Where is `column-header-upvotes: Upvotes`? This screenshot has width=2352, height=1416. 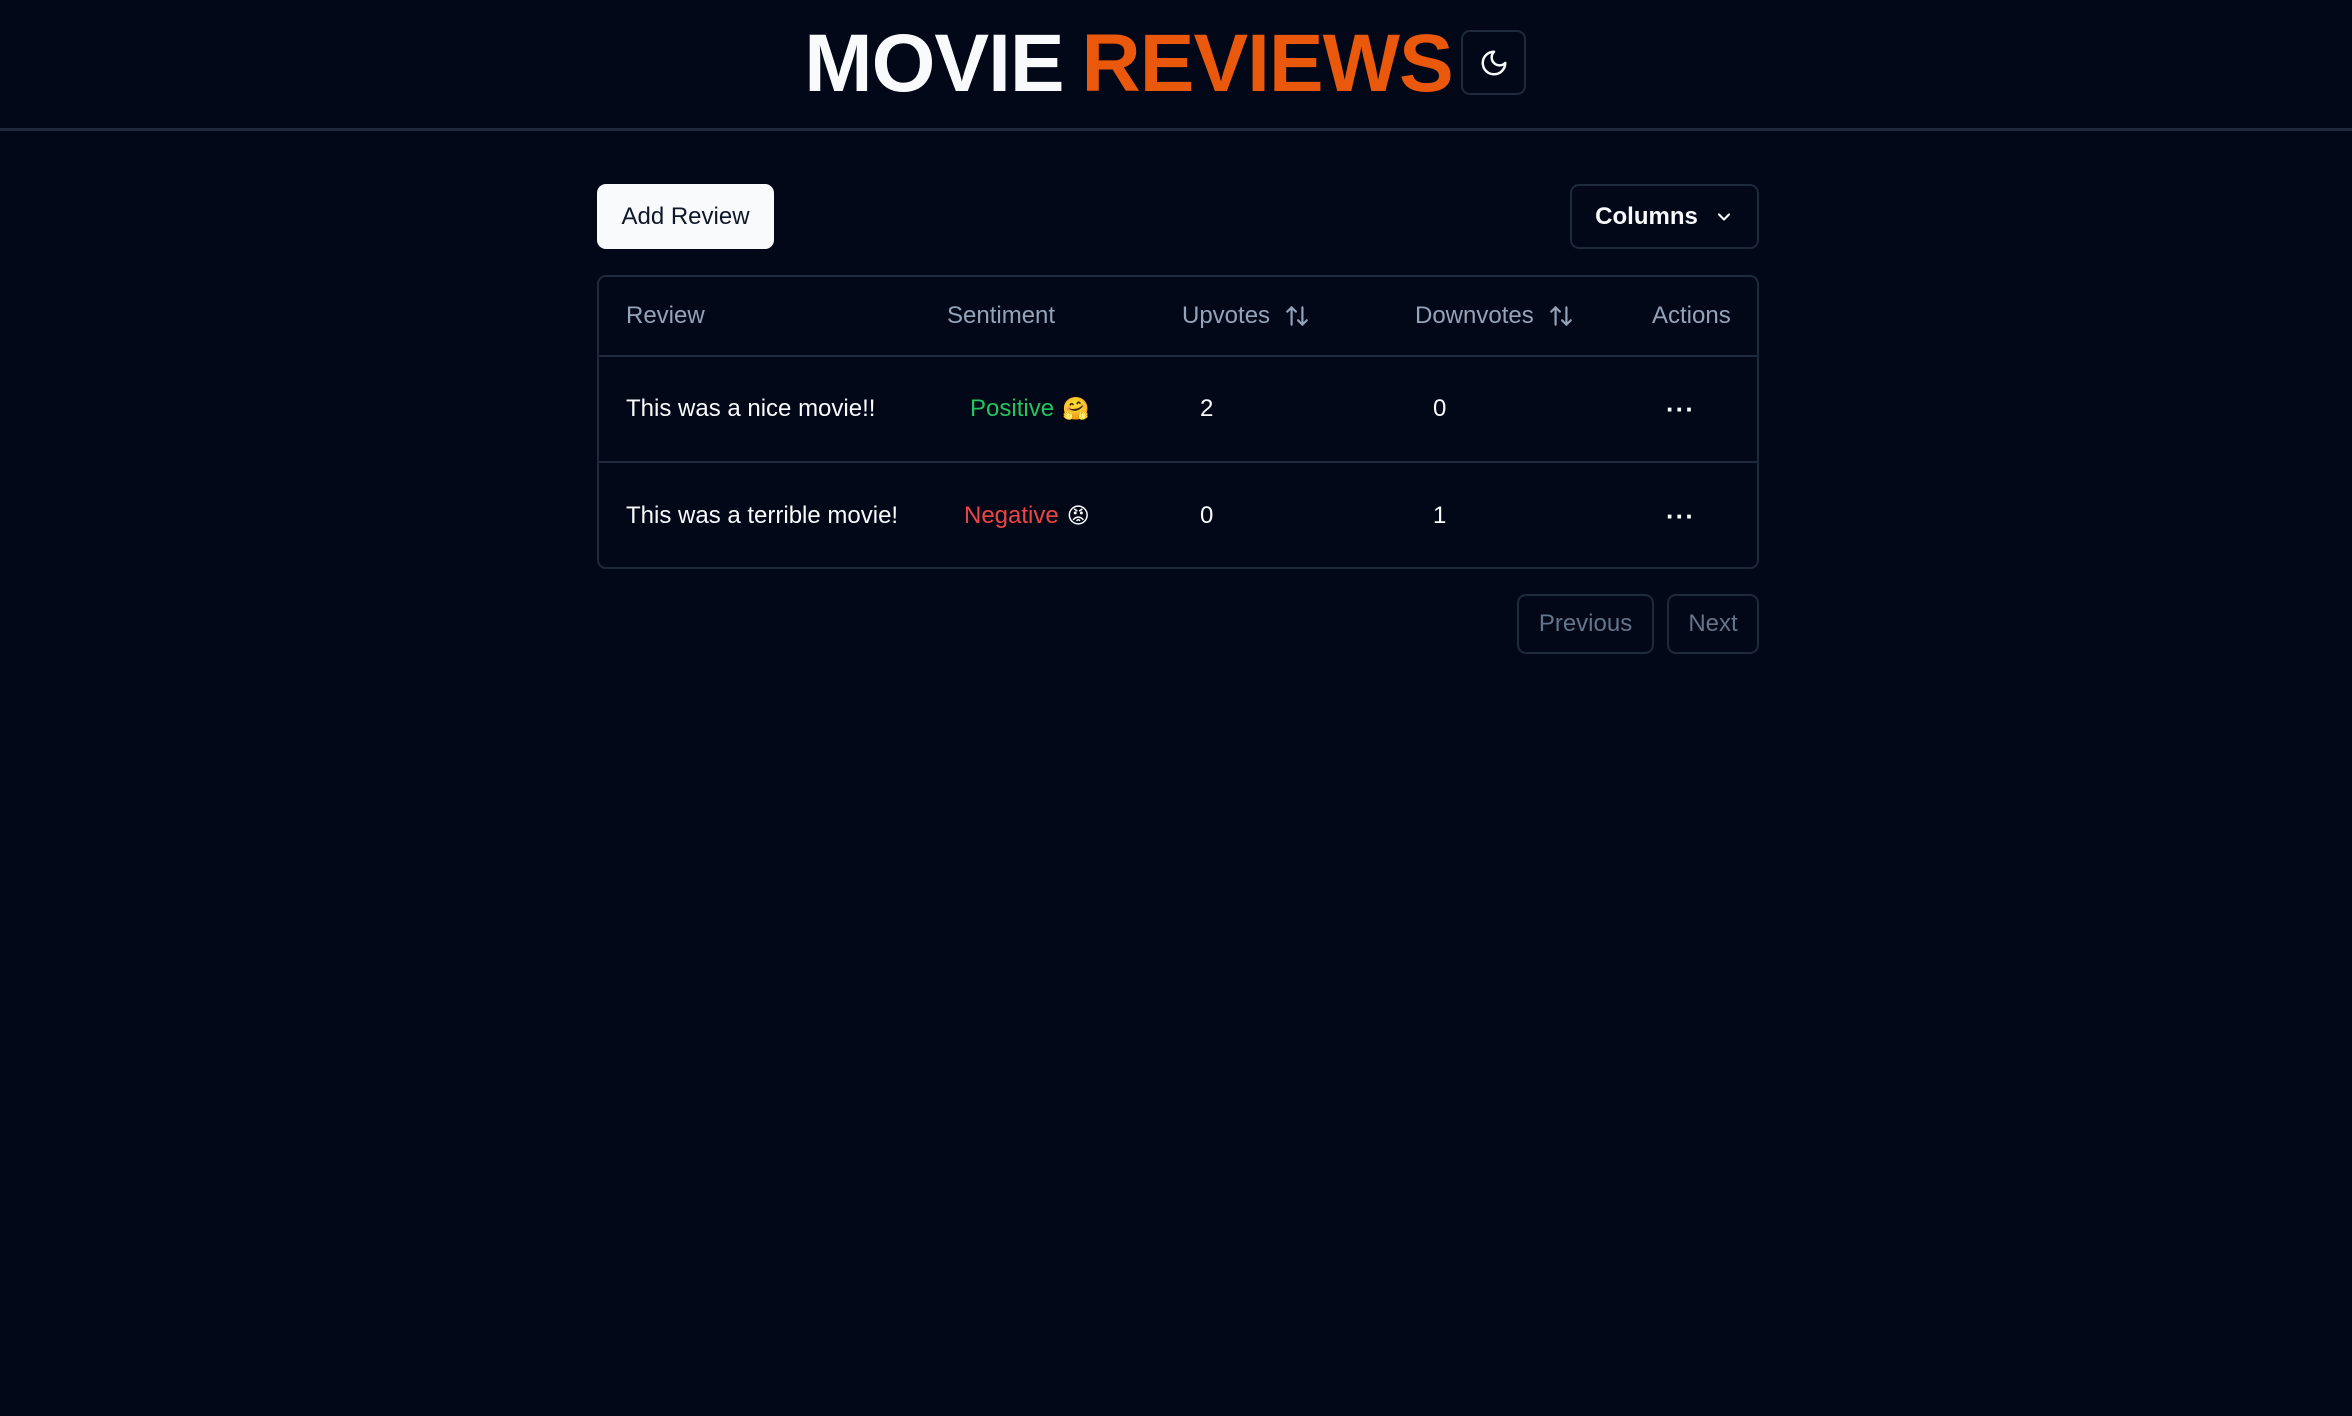 column-header-upvotes: Upvotes is located at coordinates (1246, 316).